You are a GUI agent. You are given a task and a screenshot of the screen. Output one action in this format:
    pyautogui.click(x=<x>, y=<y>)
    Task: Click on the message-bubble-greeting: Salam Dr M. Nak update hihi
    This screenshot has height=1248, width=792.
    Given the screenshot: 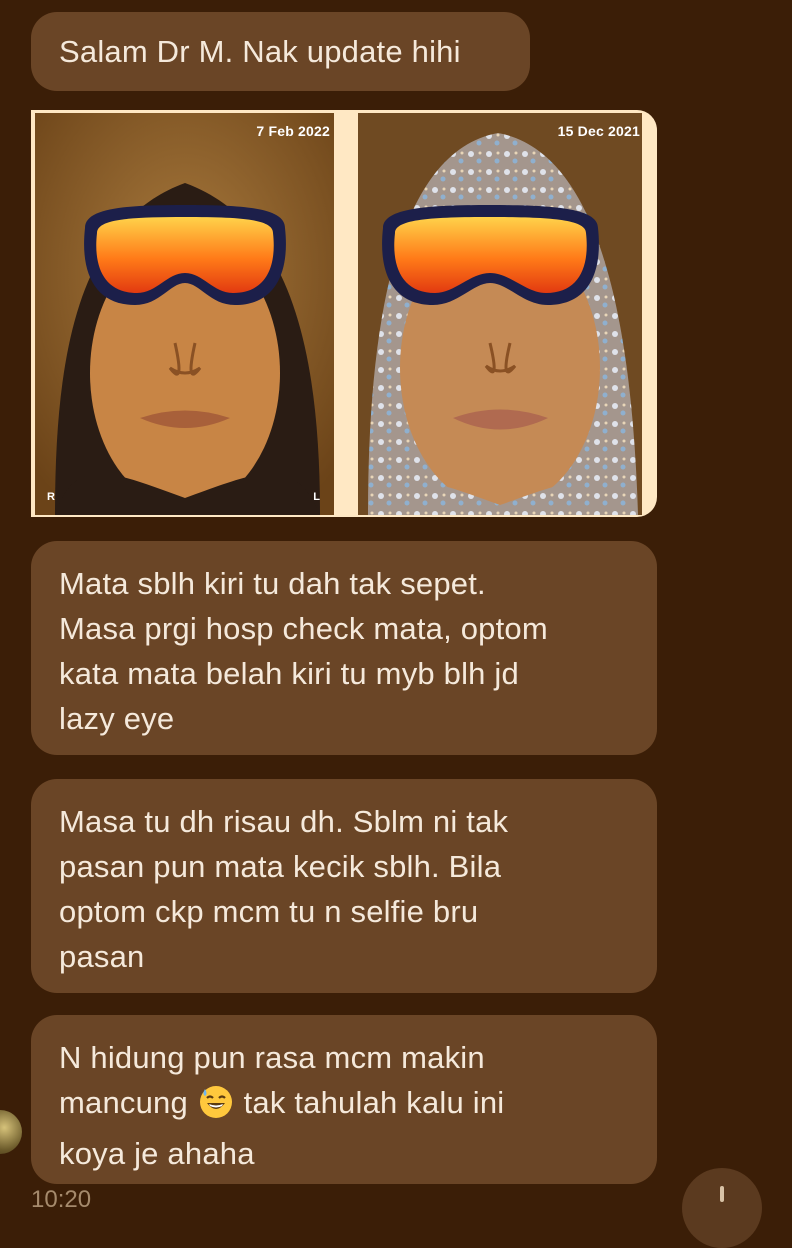 What is the action you would take?
    pyautogui.click(x=280, y=51)
    